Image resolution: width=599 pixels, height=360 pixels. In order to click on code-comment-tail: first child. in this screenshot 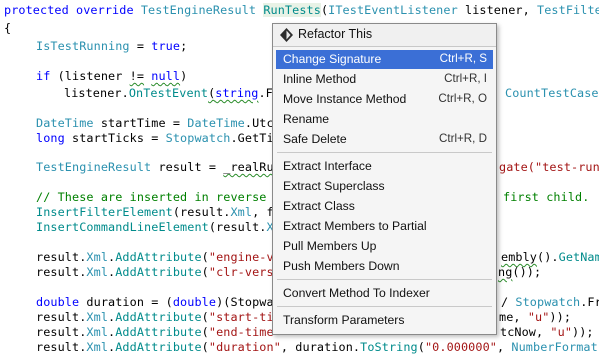, I will do `click(546, 197)`.